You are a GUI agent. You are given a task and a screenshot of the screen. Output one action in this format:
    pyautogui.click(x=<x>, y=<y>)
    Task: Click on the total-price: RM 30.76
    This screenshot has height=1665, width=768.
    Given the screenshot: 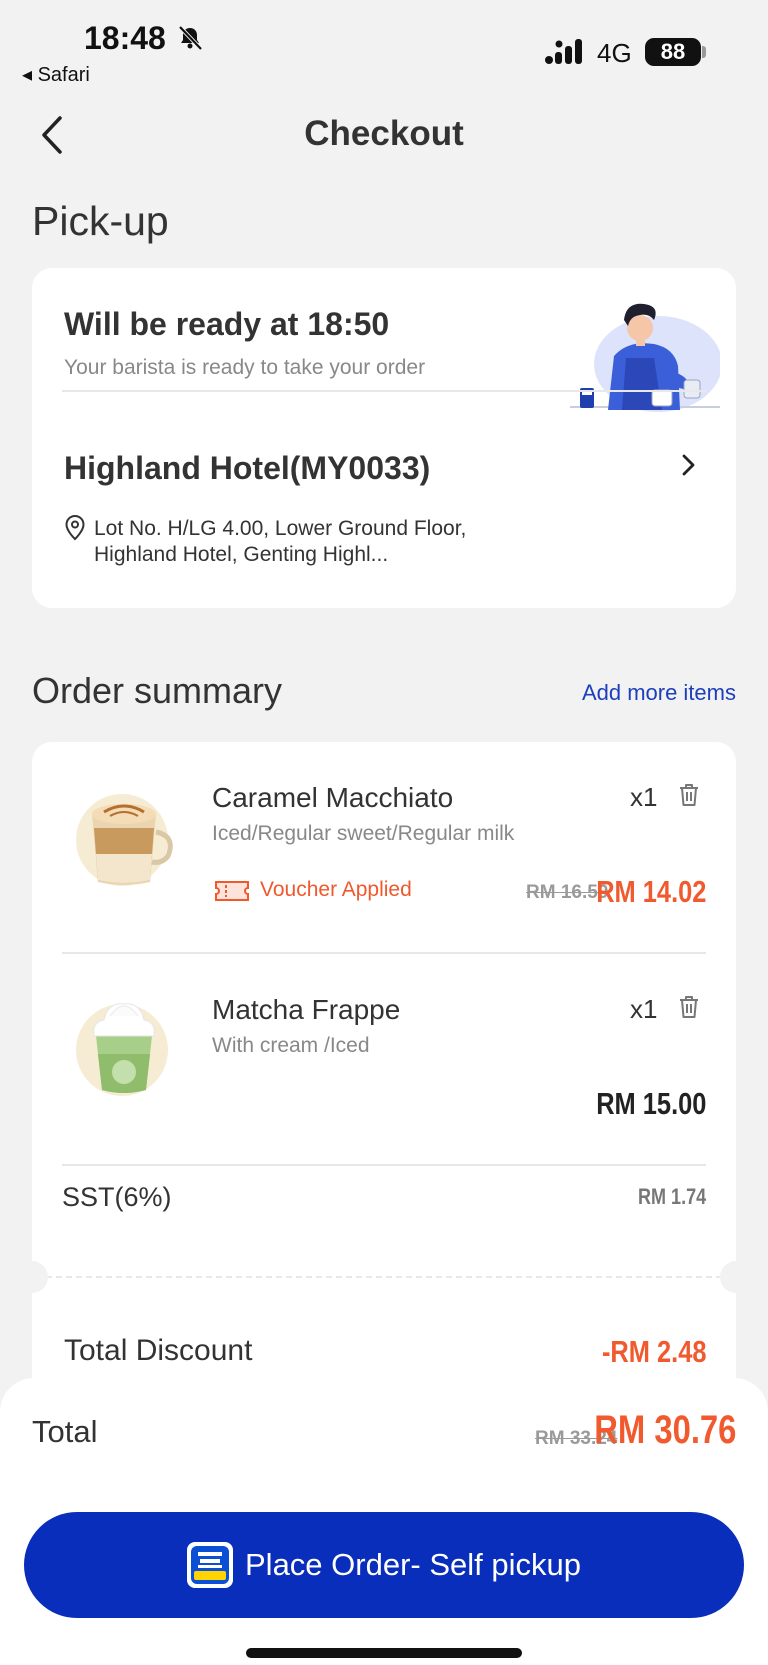 What is the action you would take?
    pyautogui.click(x=664, y=1430)
    